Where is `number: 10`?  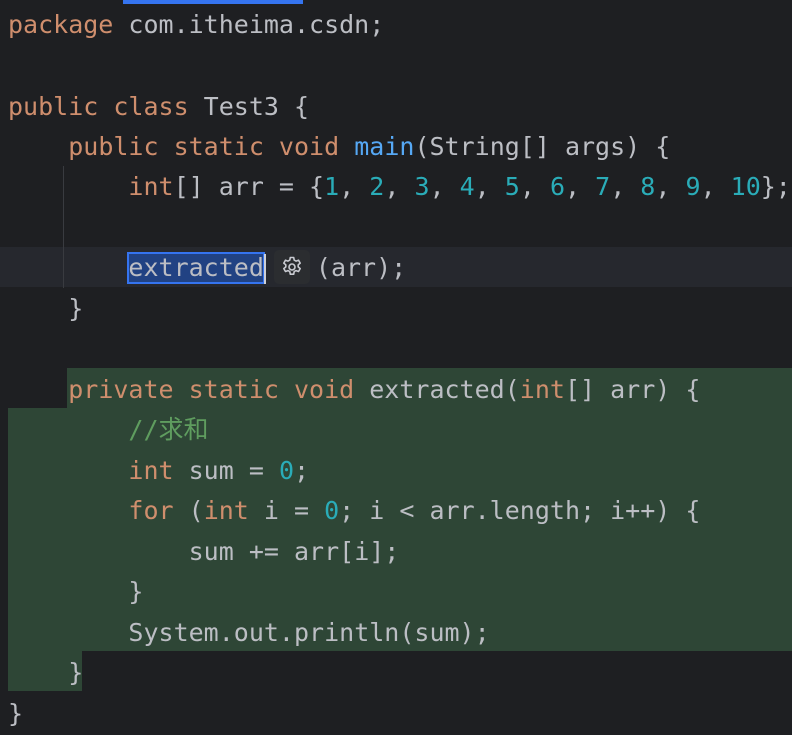 number: 10 is located at coordinates (745, 186).